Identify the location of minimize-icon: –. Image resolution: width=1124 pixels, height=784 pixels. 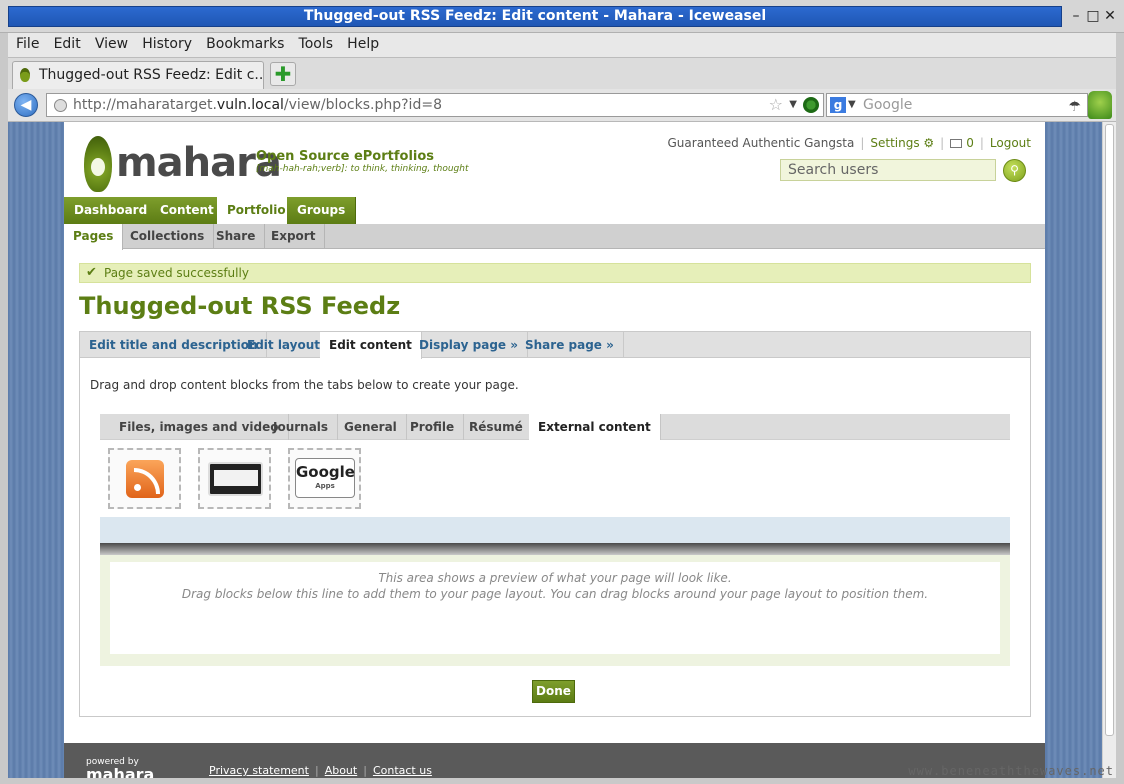
(1076, 16).